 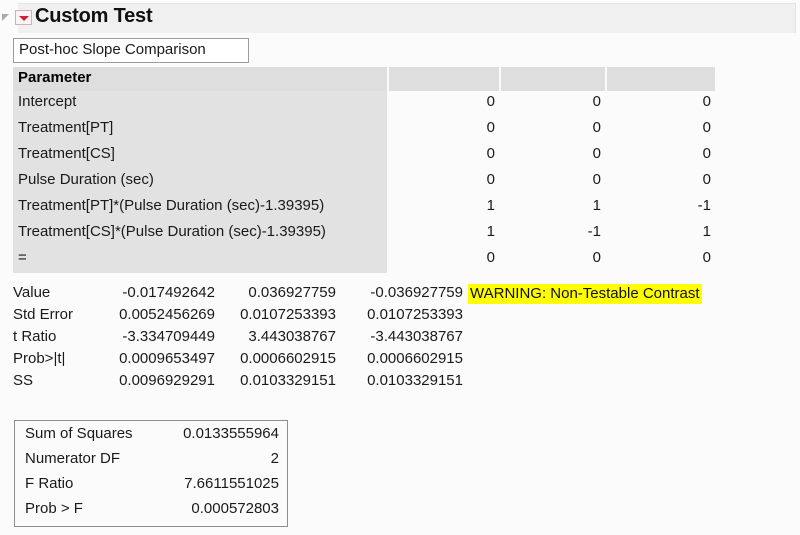 I want to click on column-header-parameter: Parameter, so click(x=200, y=79).